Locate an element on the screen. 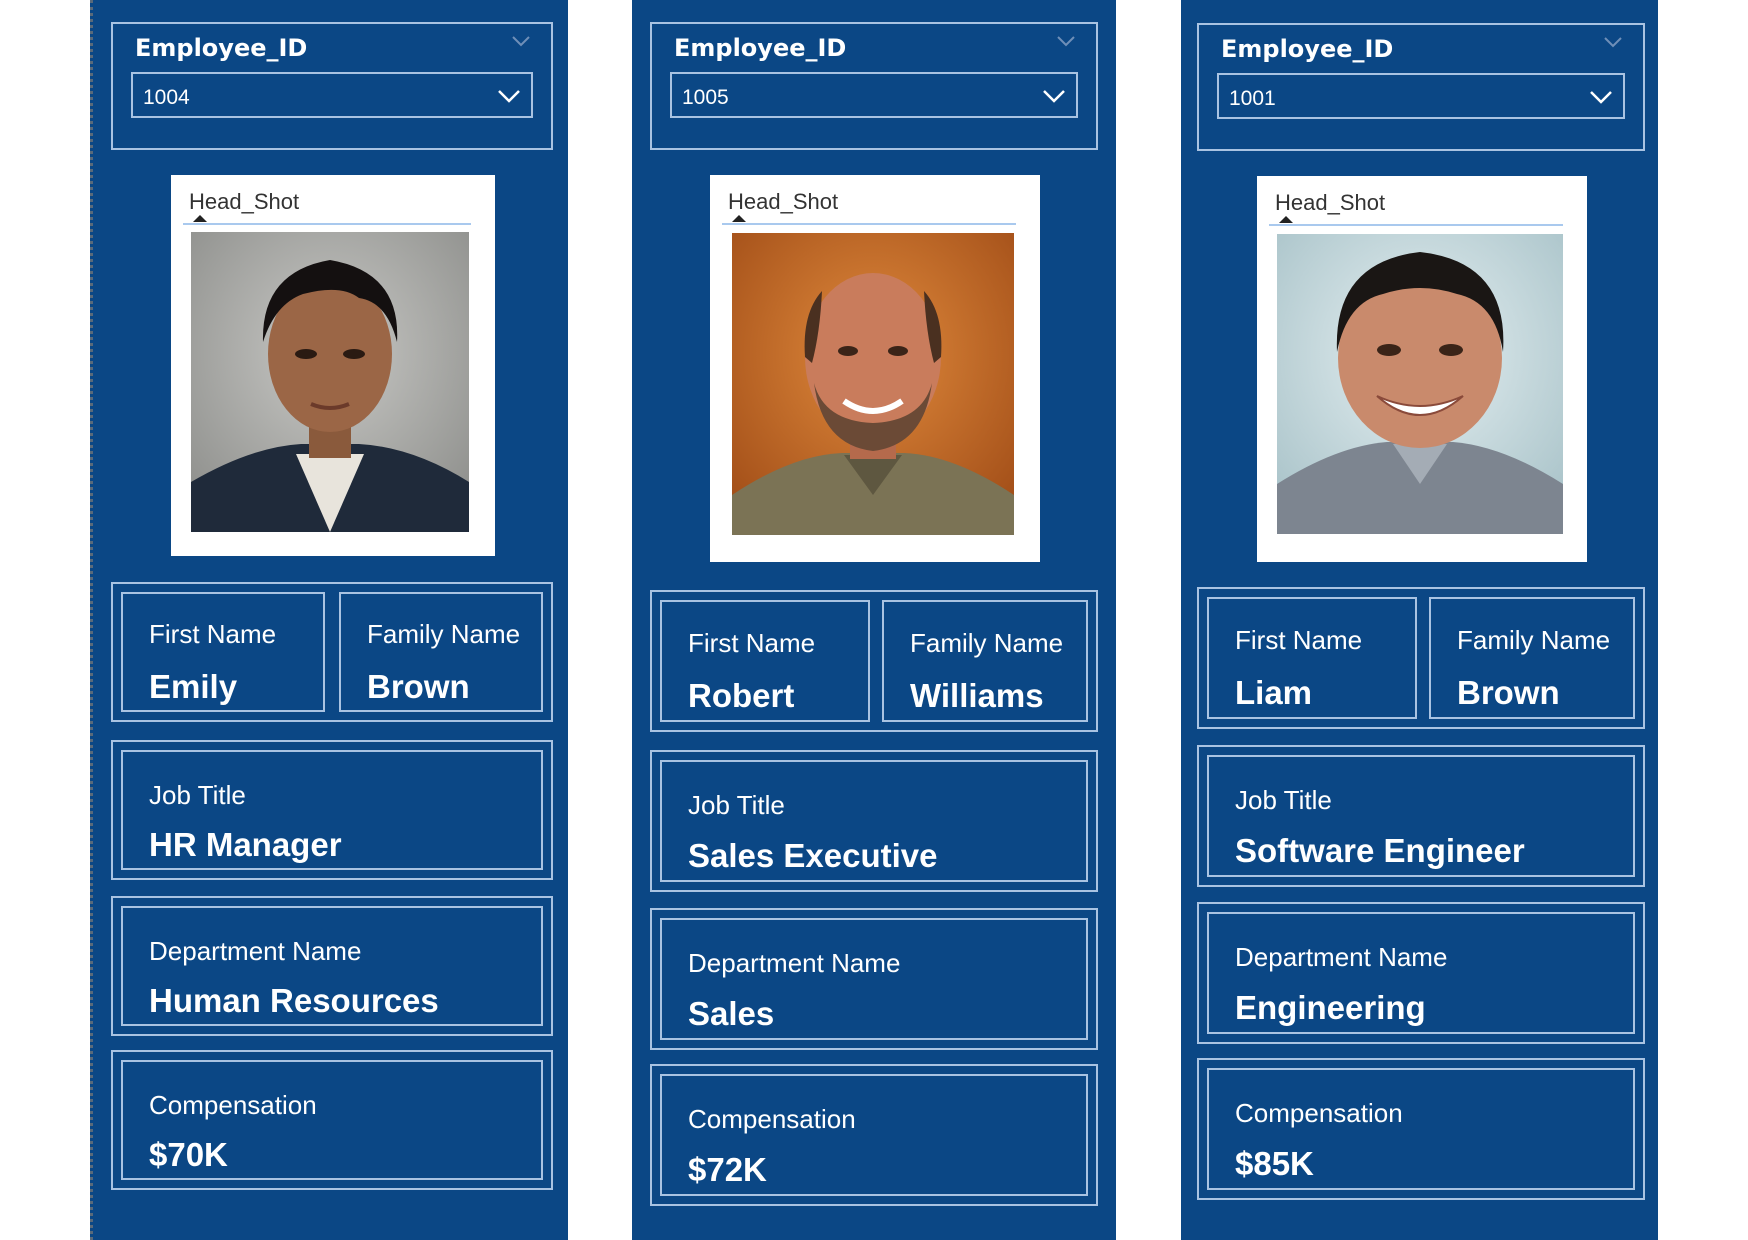 The width and height of the screenshot is (1748, 1240). first-name-card: First Name Emily is located at coordinates (223, 652).